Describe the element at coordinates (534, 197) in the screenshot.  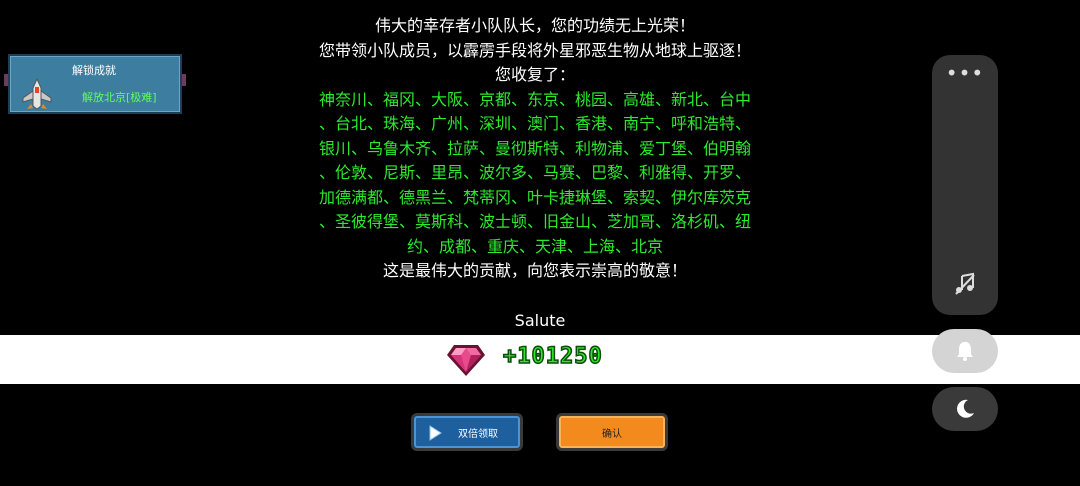
I see `city-list-line: 加德满都、德黑兰、梵蒂冈、叶卡捷琳堡、索契、伊尔库茨克` at that location.